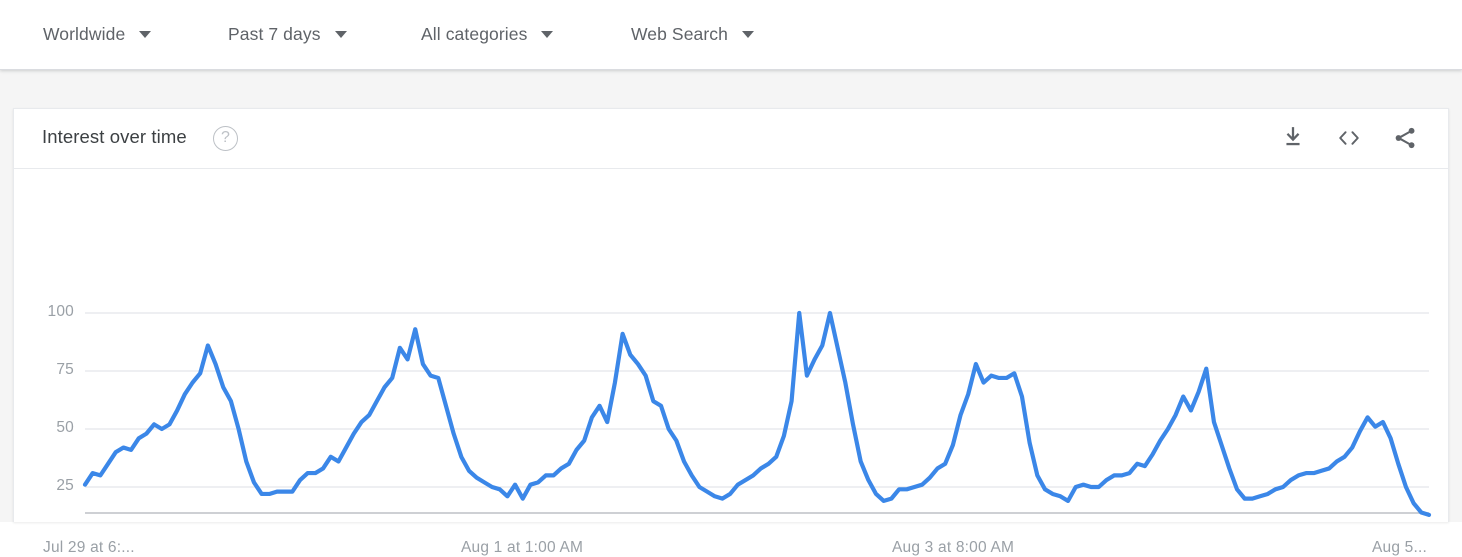 The image size is (1462, 557). I want to click on filter-time-range-label: Past 7 days, so click(274, 34).